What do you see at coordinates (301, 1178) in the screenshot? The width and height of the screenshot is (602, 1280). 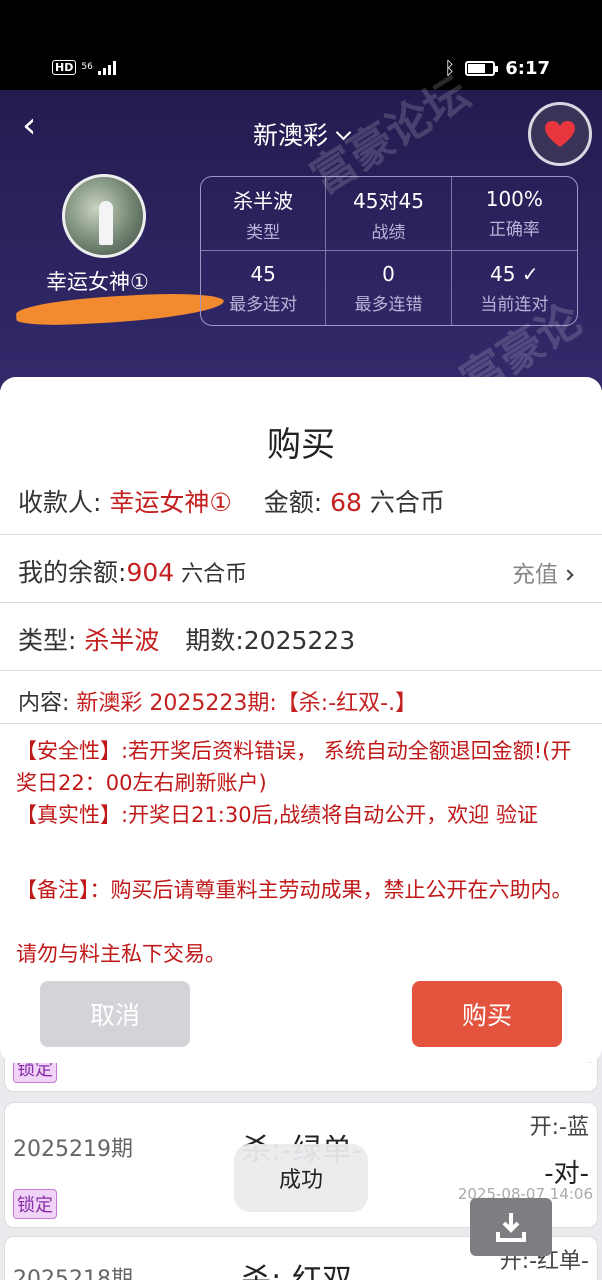 I see `success-toast: 成功` at bounding box center [301, 1178].